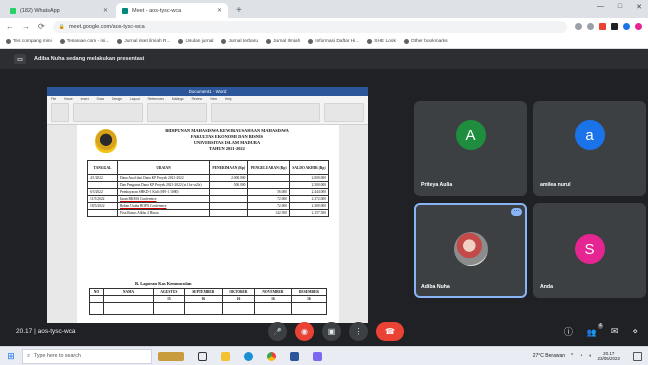 The height and width of the screenshot is (365, 648). Describe the element at coordinates (390, 331) in the screenshot. I see `end-call-button: ☎` at that location.